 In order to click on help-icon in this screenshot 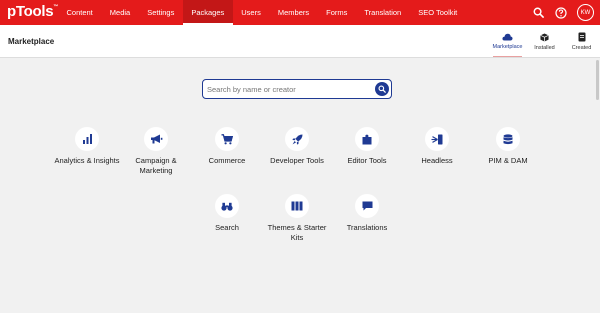, I will do `click(561, 13)`.